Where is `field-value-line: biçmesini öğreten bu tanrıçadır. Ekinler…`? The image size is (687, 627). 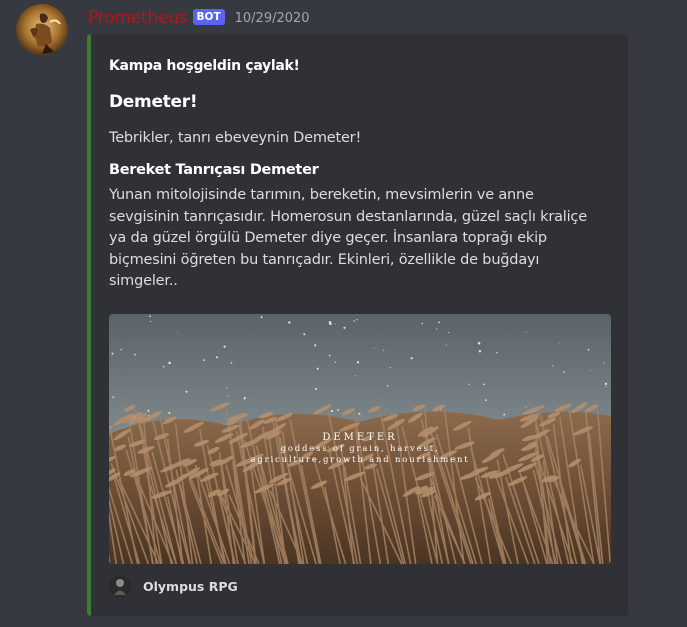
field-value-line: biçmesini öğreten bu tanrıçadır. Ekinler… is located at coordinates (324, 259).